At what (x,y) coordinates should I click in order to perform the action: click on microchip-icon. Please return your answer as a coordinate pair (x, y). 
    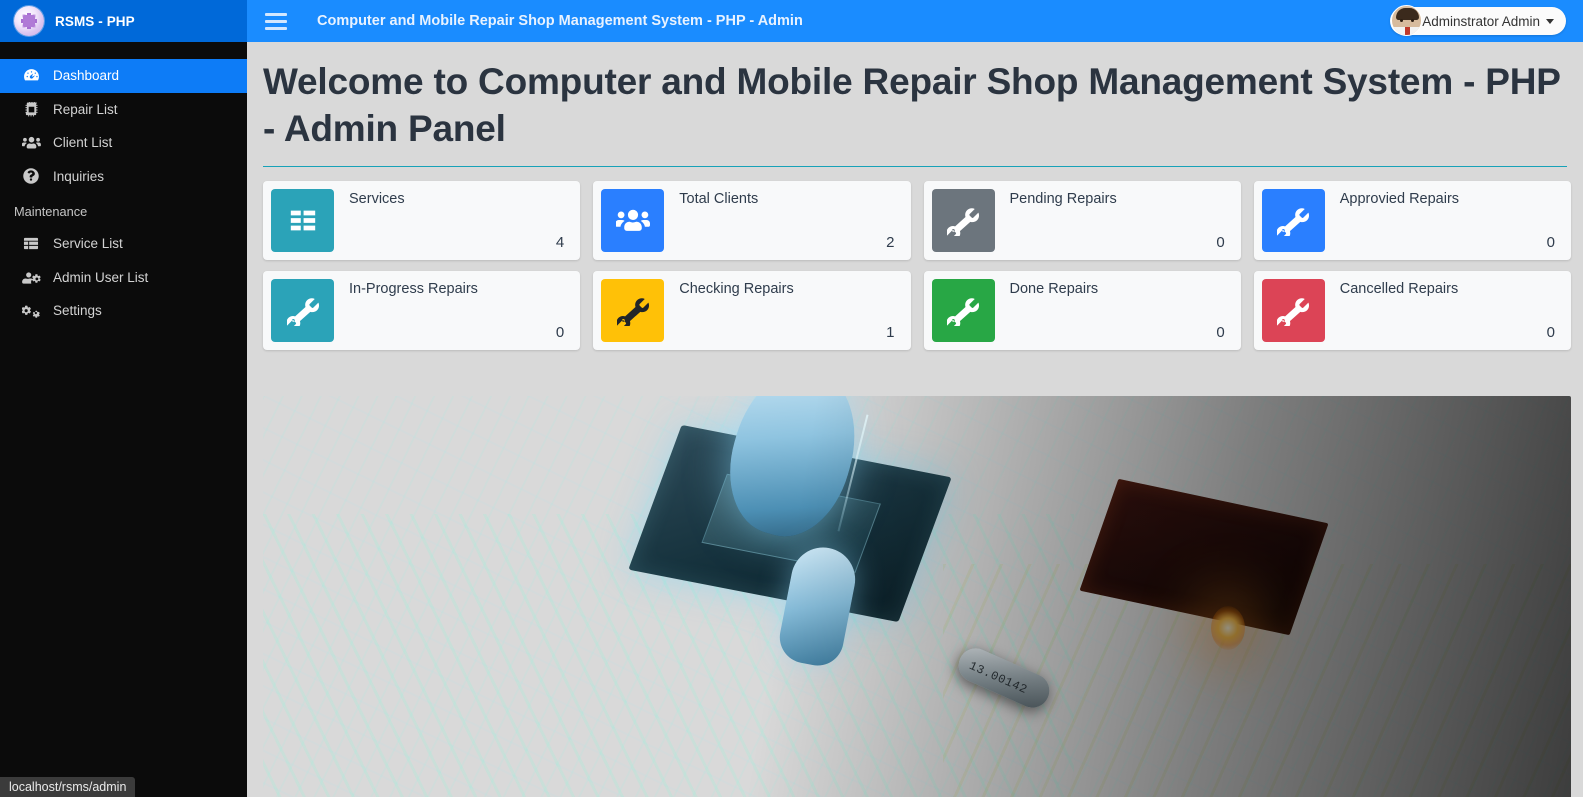
    Looking at the image, I should click on (31, 109).